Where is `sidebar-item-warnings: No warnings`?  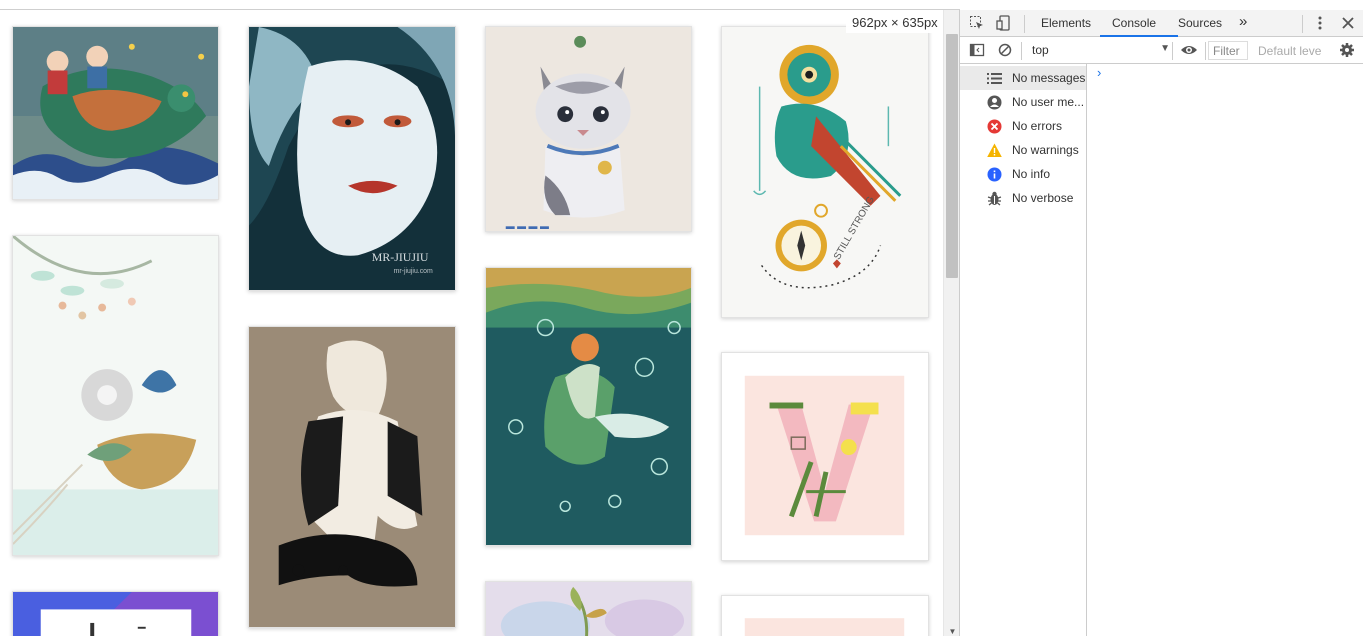 sidebar-item-warnings: No warnings is located at coordinates (1023, 150).